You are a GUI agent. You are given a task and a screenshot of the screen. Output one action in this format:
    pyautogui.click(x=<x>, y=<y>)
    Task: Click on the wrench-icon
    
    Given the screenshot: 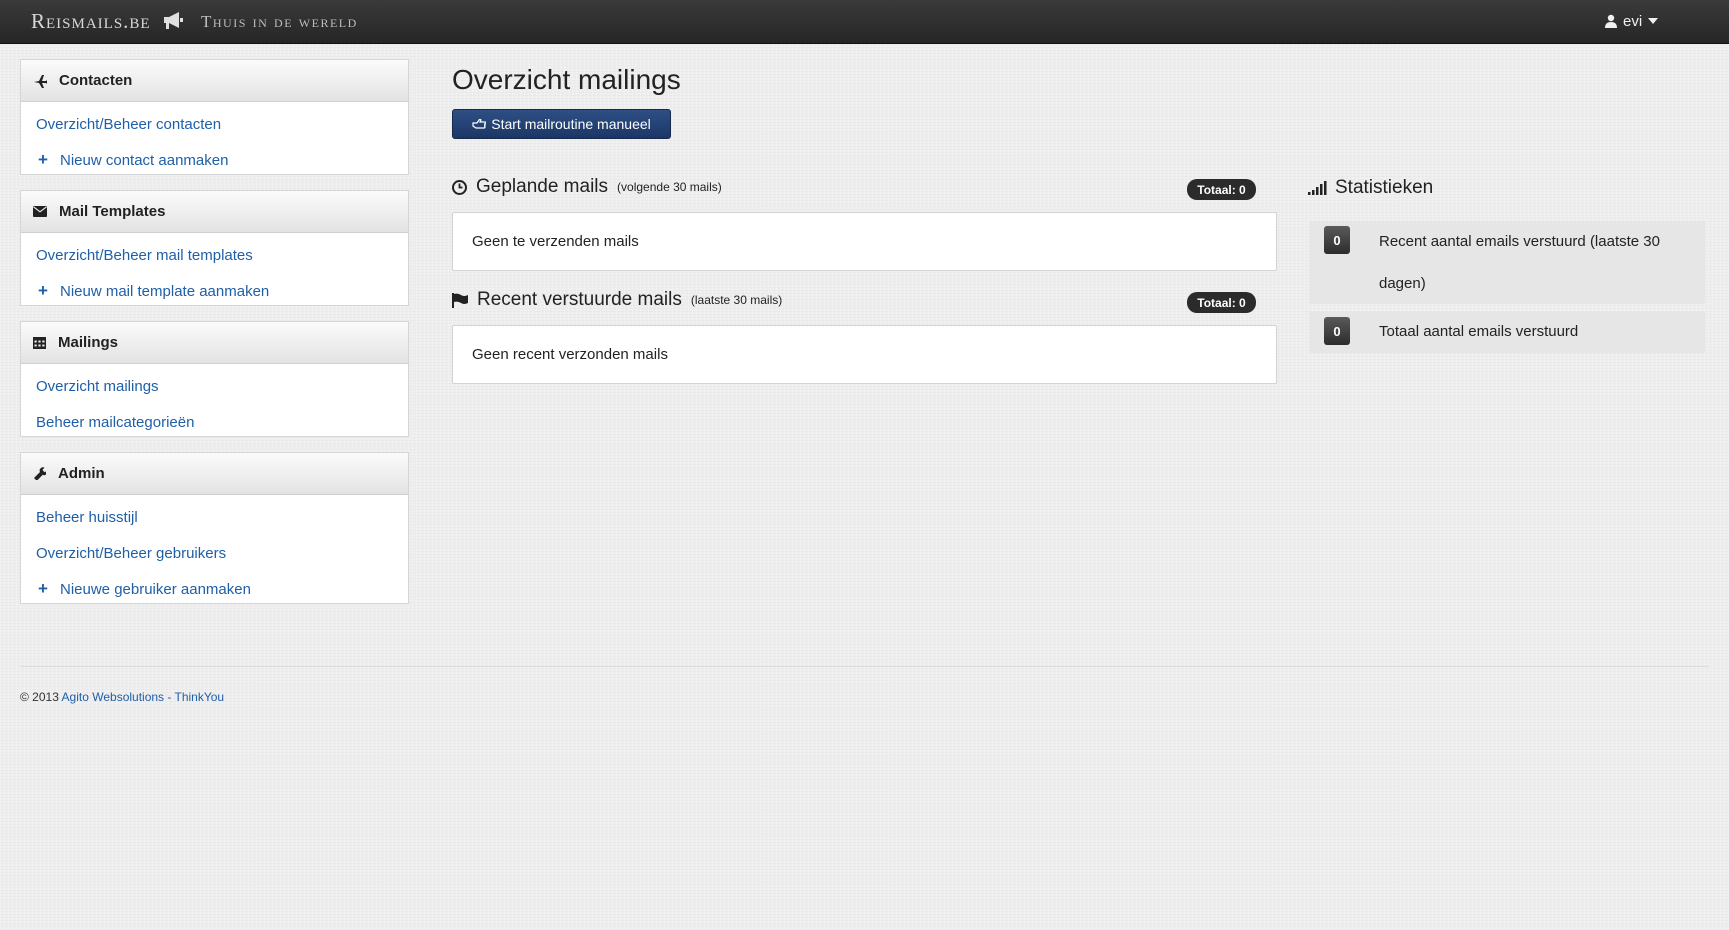 What is the action you would take?
    pyautogui.click(x=40, y=473)
    